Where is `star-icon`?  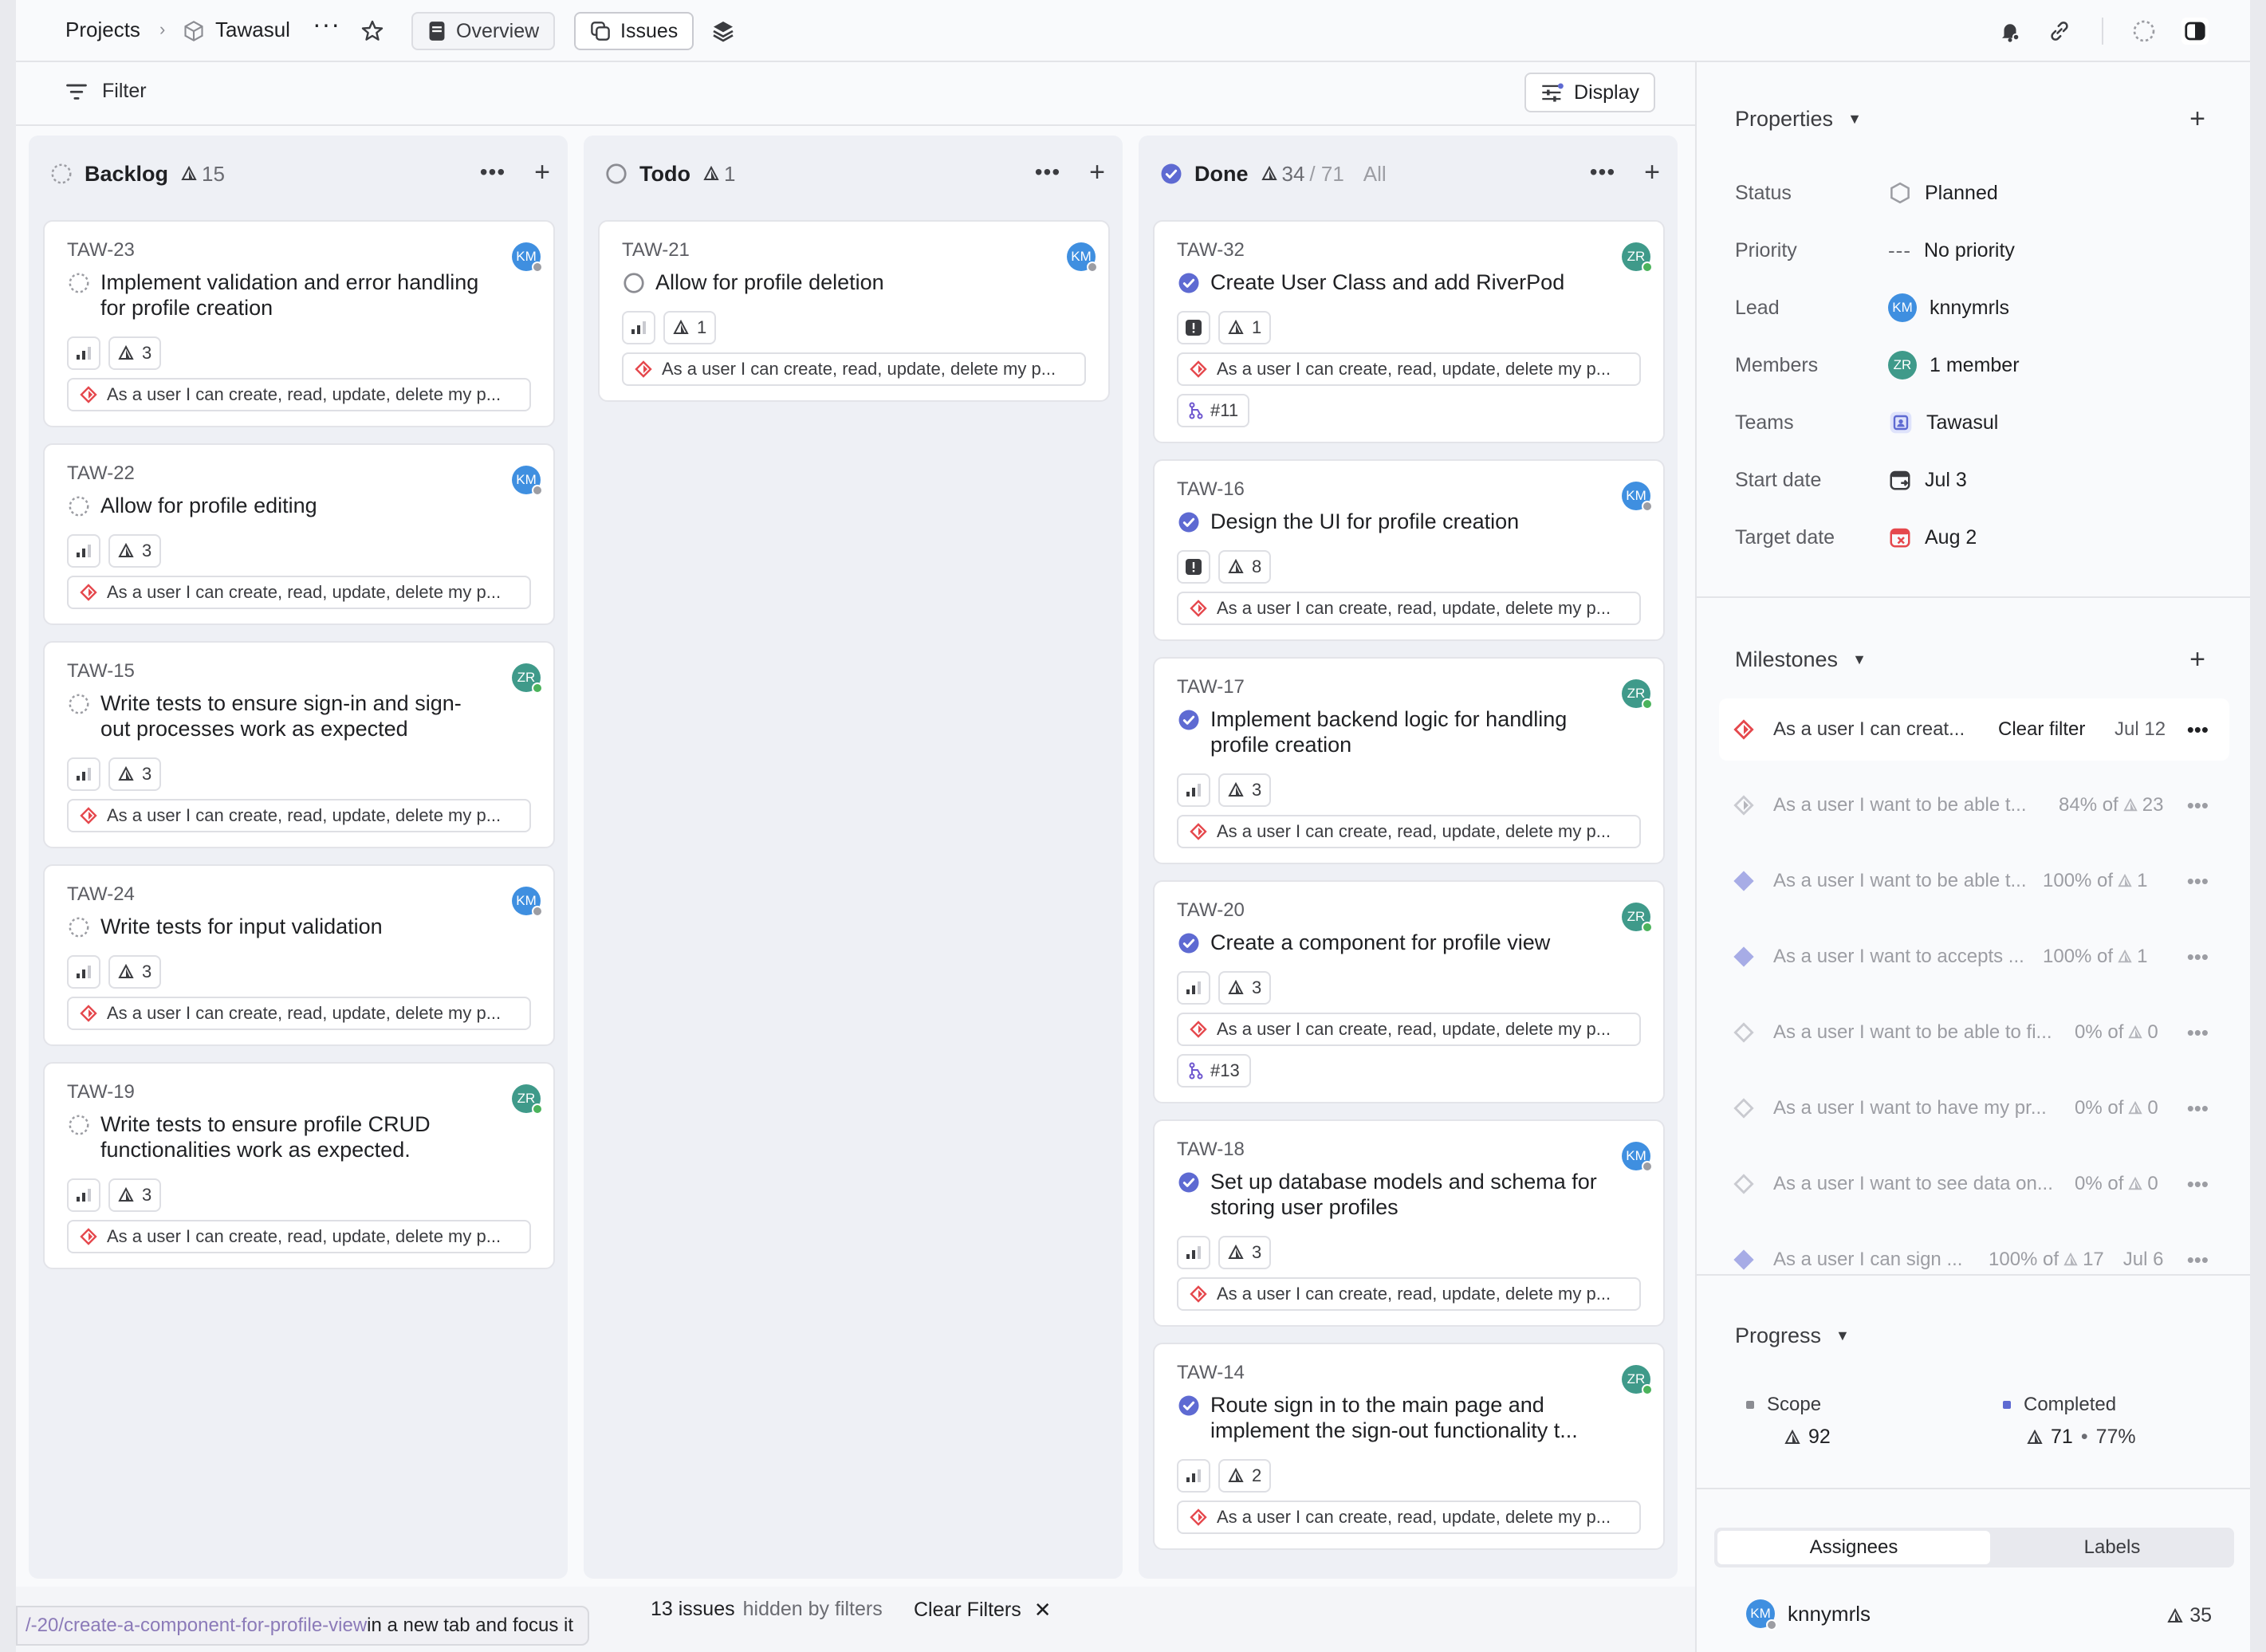
star-icon is located at coordinates (372, 31).